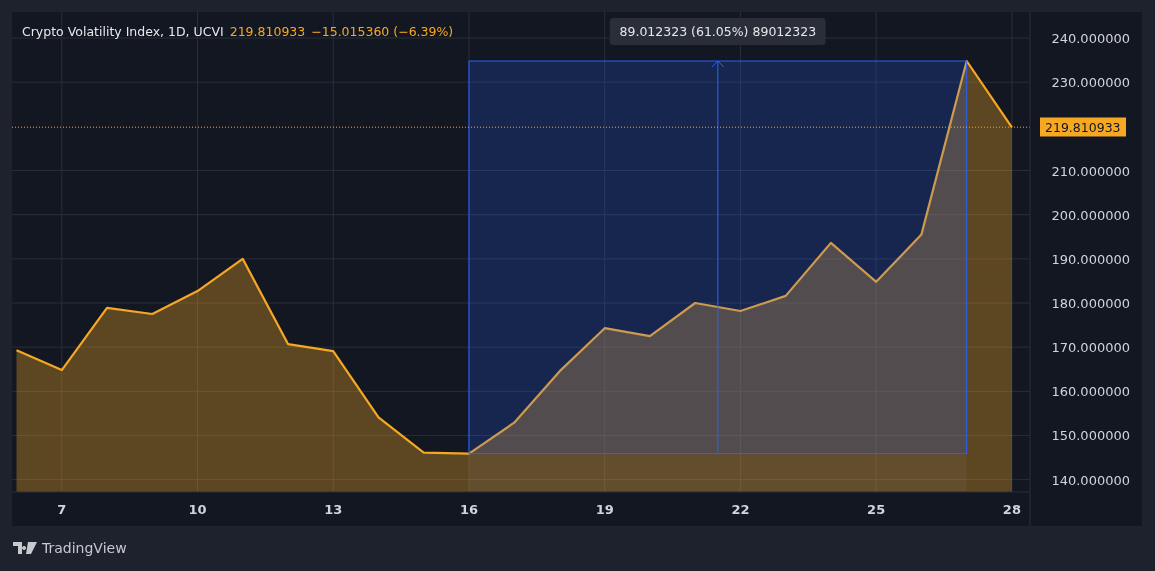 The height and width of the screenshot is (571, 1155). I want to click on price-axis-label: 150.000000, so click(1090, 436).